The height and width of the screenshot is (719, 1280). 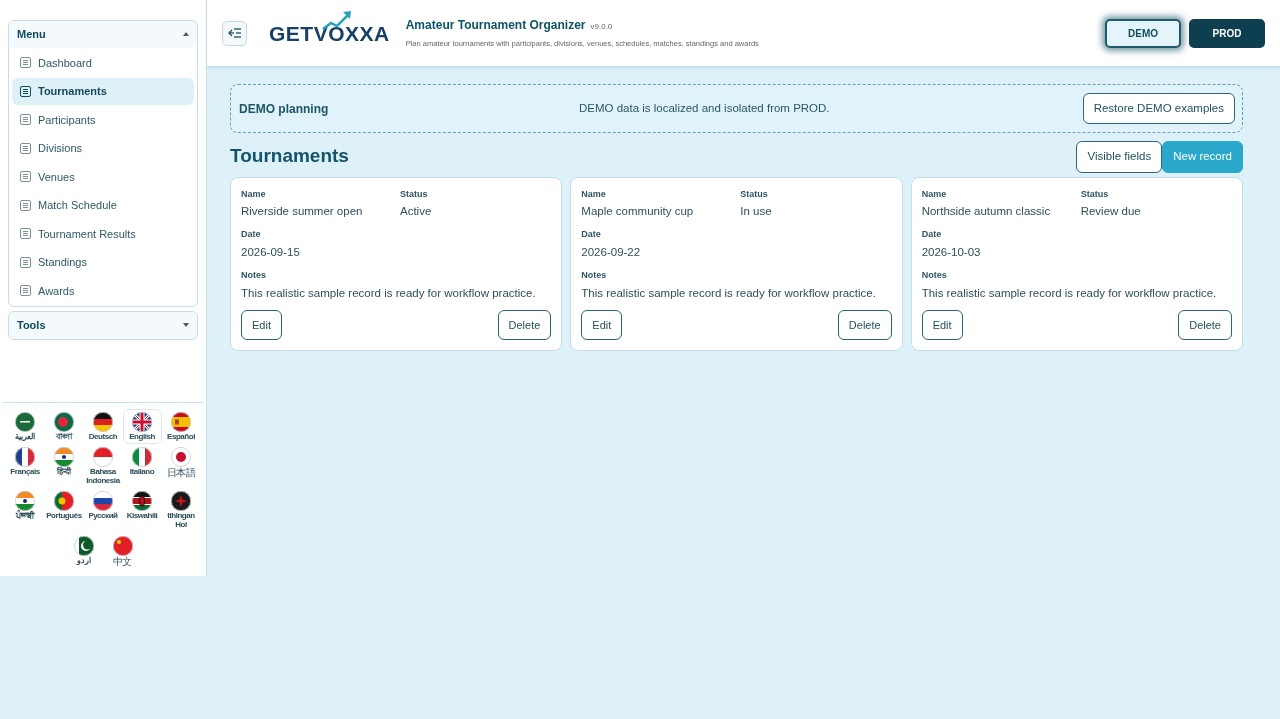 I want to click on language-option: বাংলা, so click(x=64, y=426).